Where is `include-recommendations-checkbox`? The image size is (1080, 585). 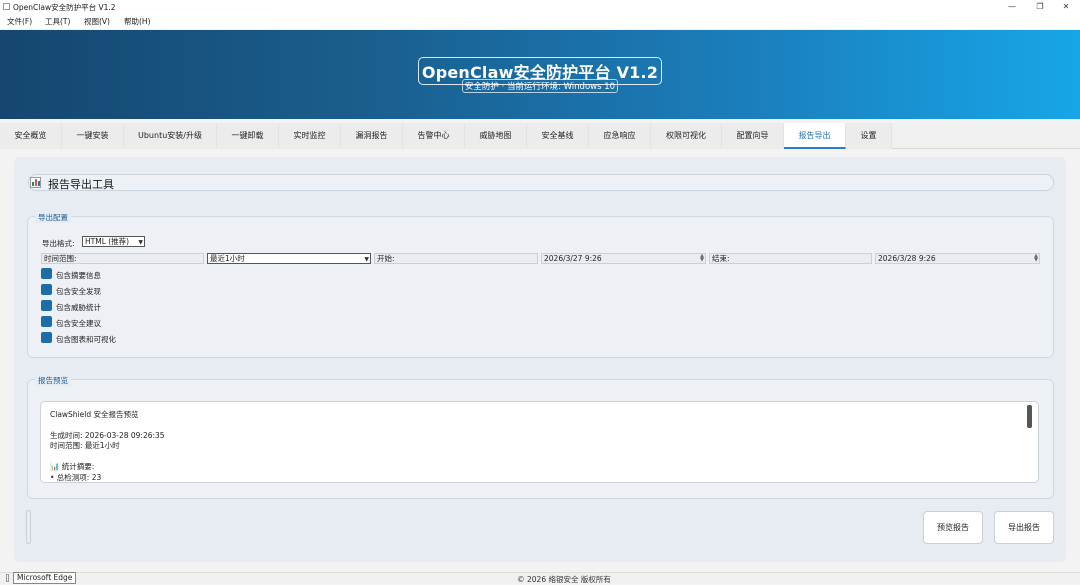
include-recommendations-checkbox is located at coordinates (46, 321).